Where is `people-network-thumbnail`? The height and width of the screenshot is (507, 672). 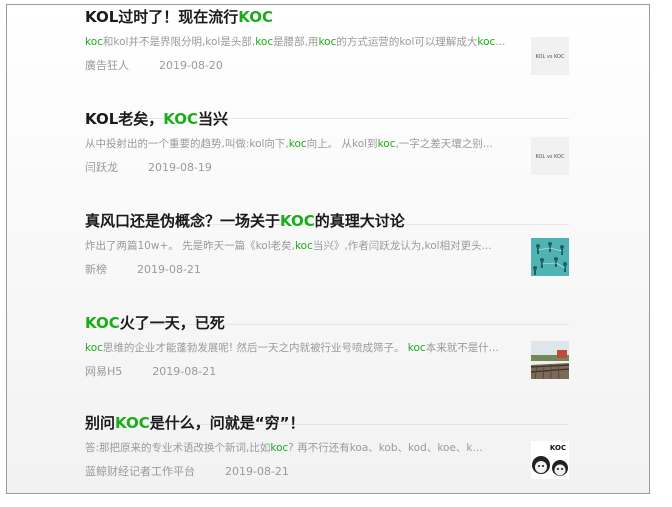 people-network-thumbnail is located at coordinates (550, 257).